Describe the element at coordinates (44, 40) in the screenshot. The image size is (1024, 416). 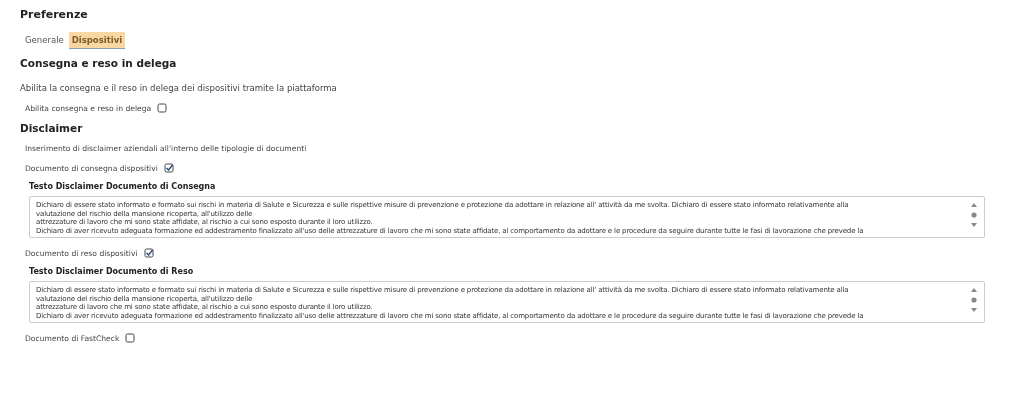
I see `tab: Generale` at that location.